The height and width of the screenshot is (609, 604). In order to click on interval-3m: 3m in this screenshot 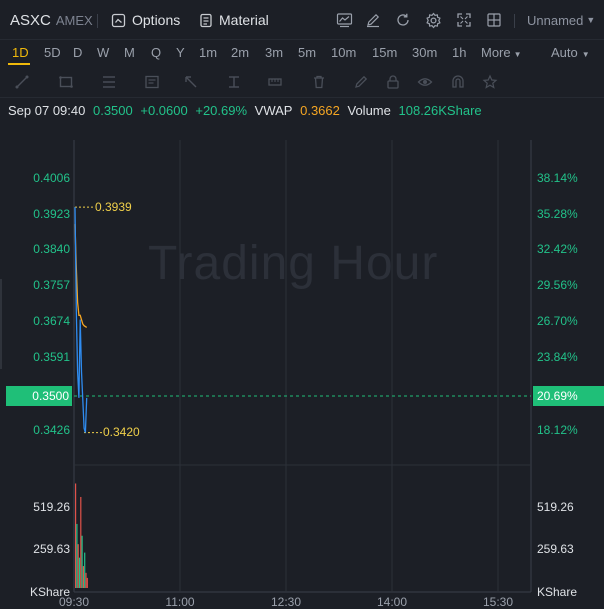, I will do `click(274, 53)`.